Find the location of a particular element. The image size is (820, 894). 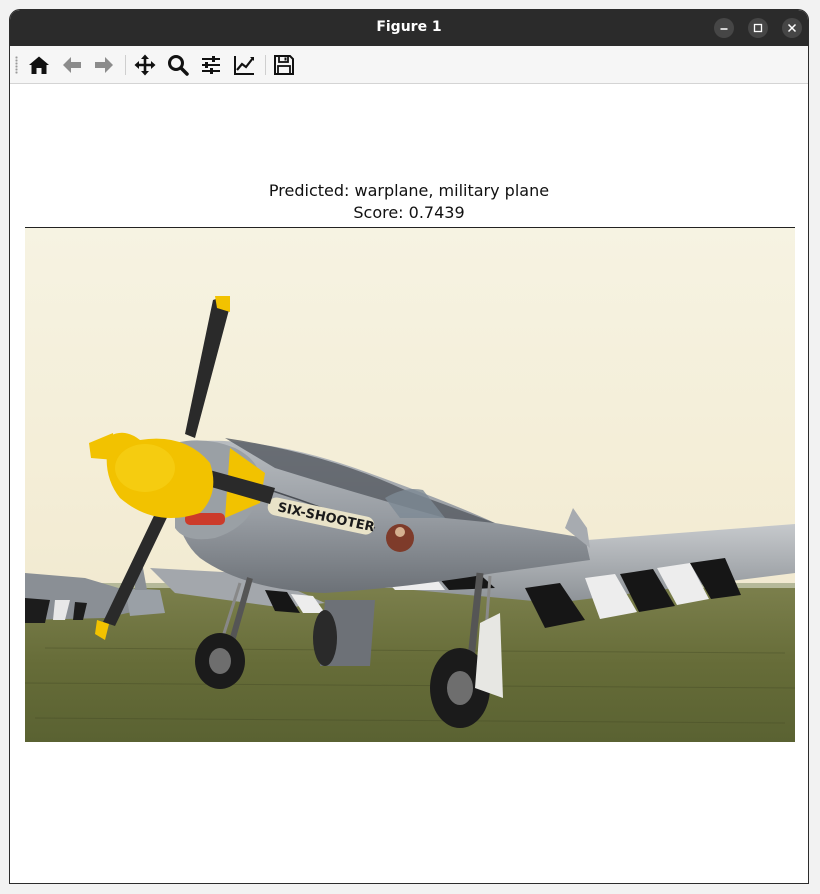

pan-move-icon is located at coordinates (145, 65).